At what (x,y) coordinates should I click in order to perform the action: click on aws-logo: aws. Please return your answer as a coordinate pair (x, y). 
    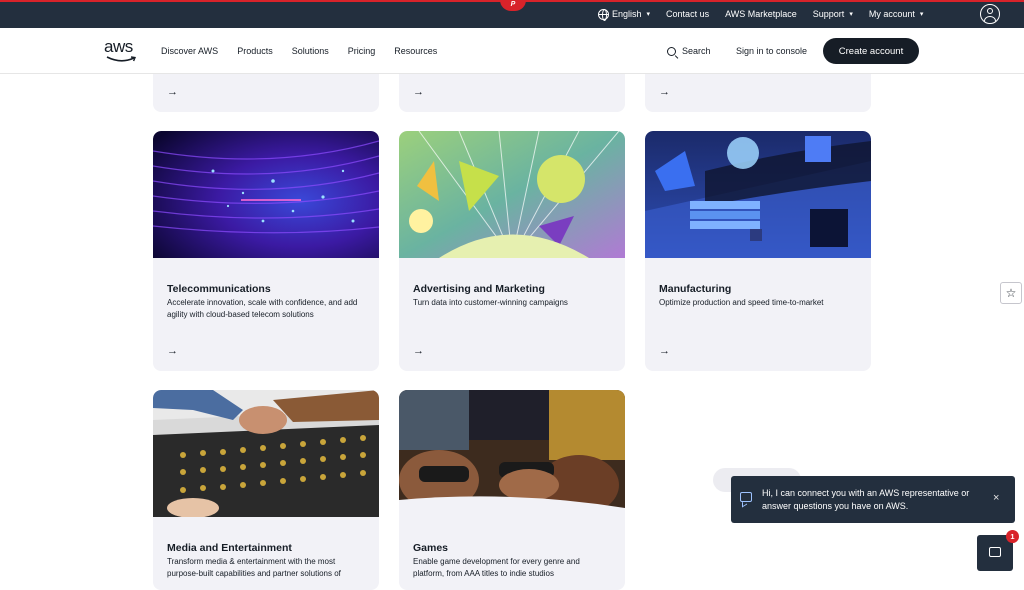
    Looking at the image, I should click on (122, 51).